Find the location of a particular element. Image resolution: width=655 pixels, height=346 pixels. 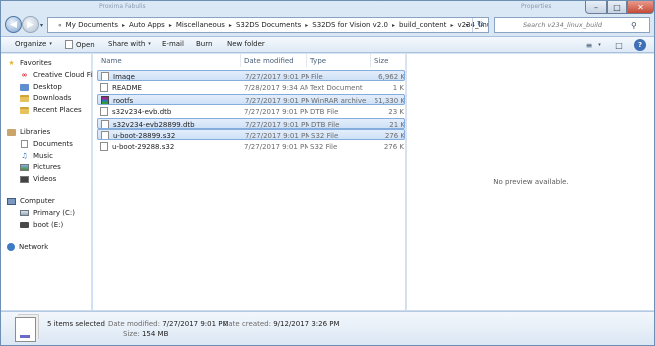

organize-menu-button: Organize ▾ is located at coordinates (33, 44).